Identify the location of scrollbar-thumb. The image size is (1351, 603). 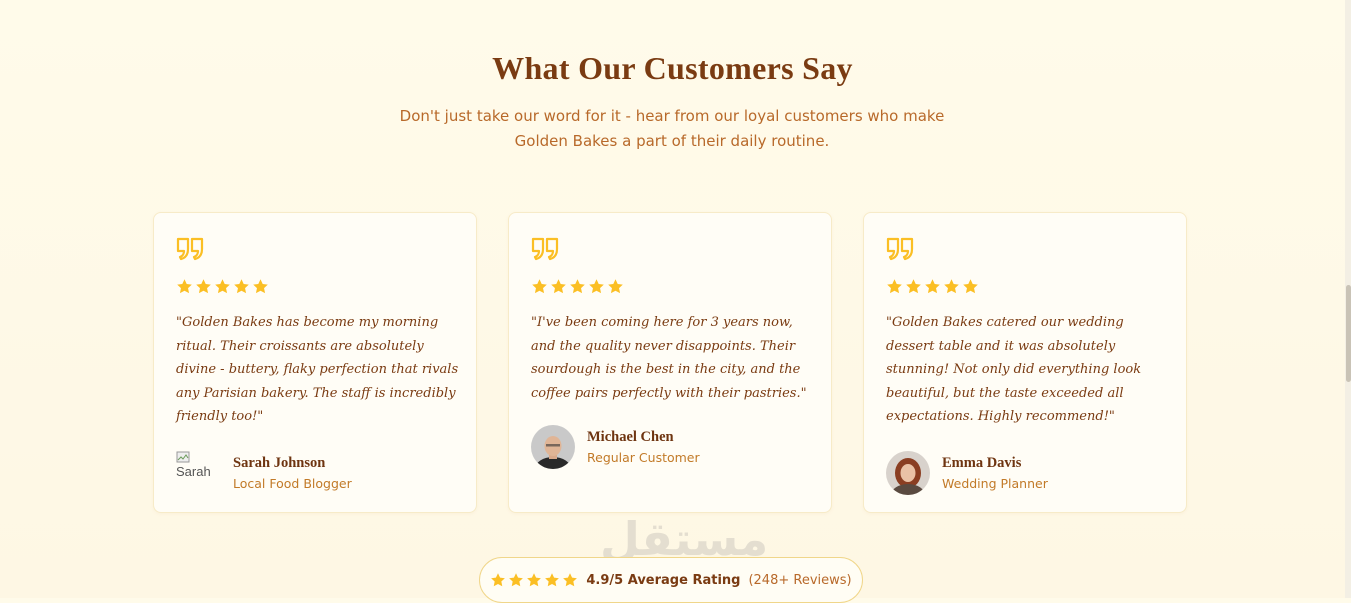
(1348, 333).